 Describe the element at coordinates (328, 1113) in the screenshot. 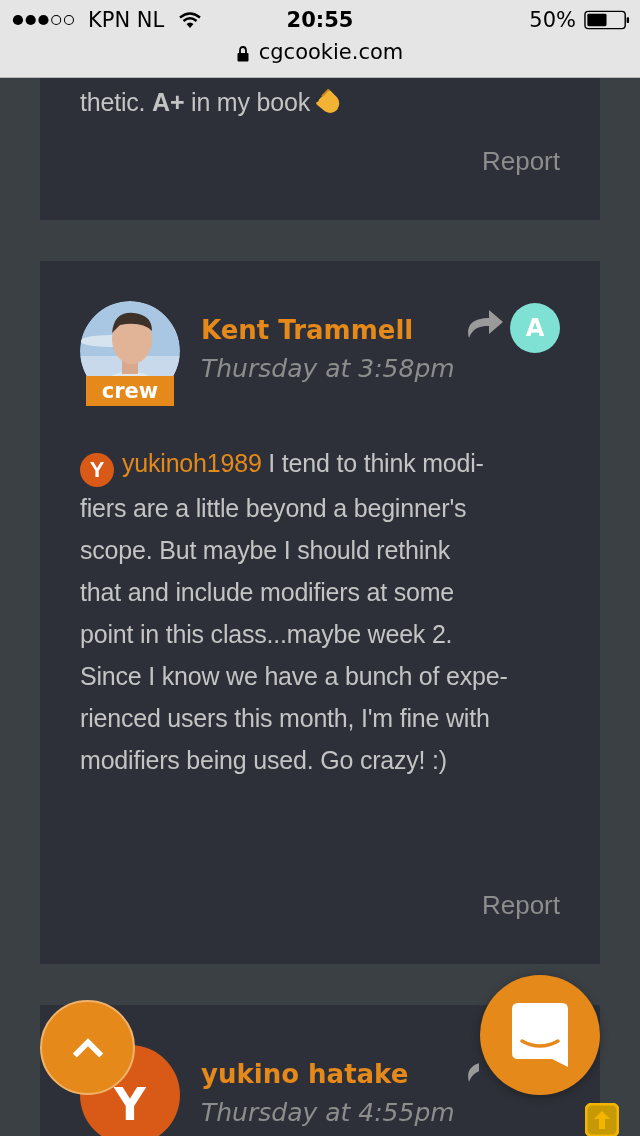

I see `comment-time: Thursday at 4:55pm` at that location.